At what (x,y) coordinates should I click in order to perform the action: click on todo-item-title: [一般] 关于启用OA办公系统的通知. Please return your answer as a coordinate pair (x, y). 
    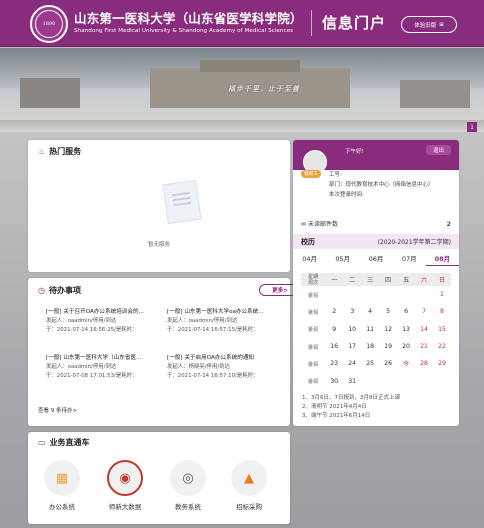
    Looking at the image, I should click on (210, 358).